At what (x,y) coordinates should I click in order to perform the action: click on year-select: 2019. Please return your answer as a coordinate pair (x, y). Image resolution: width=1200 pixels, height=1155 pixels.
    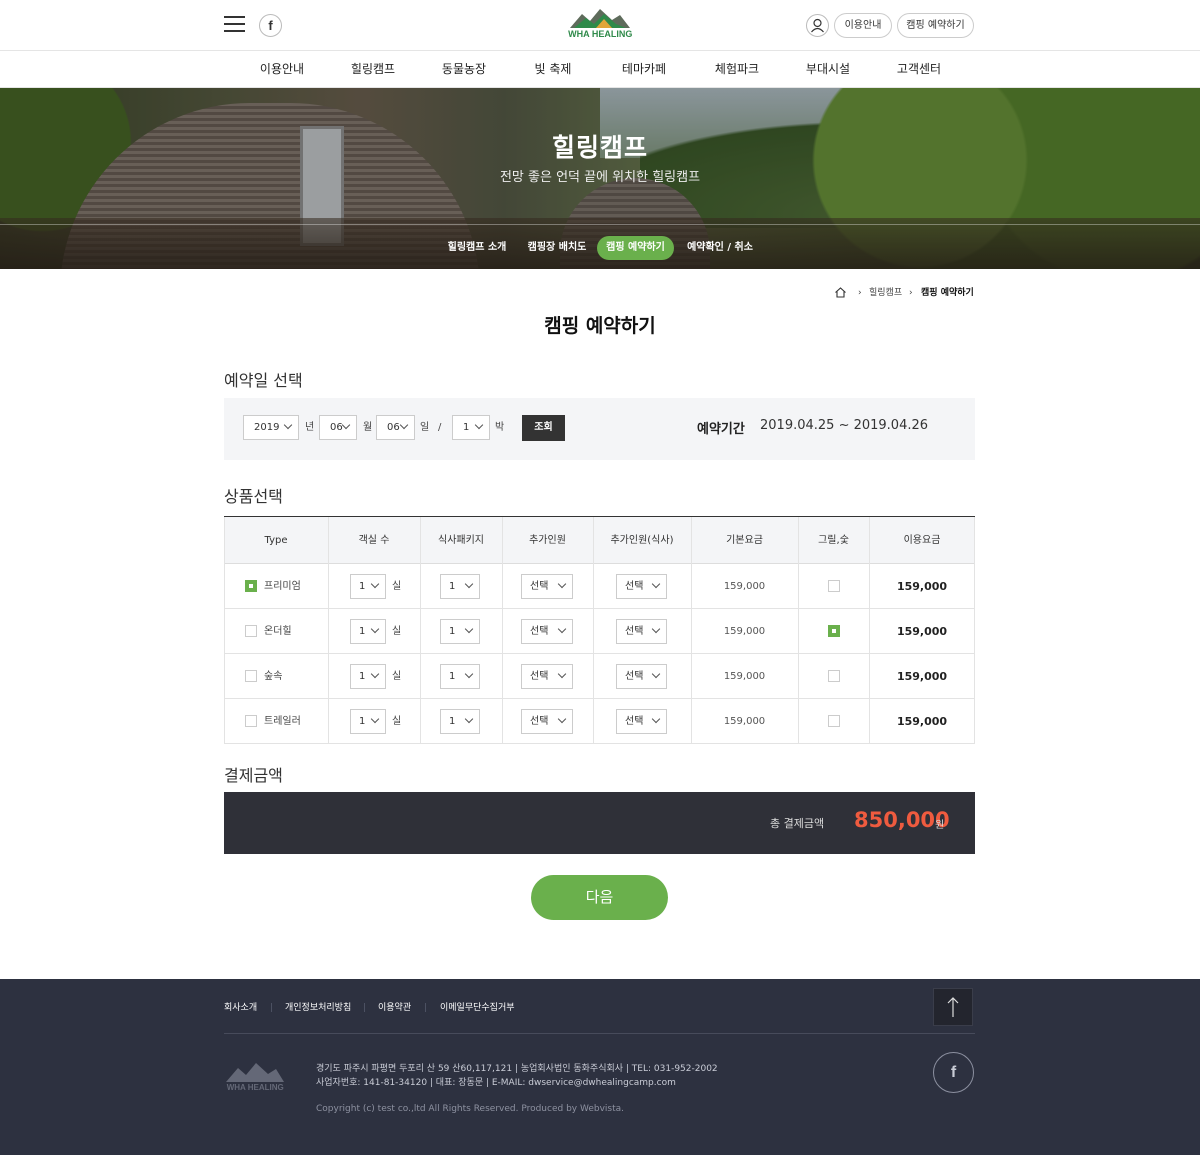
    Looking at the image, I should click on (271, 427).